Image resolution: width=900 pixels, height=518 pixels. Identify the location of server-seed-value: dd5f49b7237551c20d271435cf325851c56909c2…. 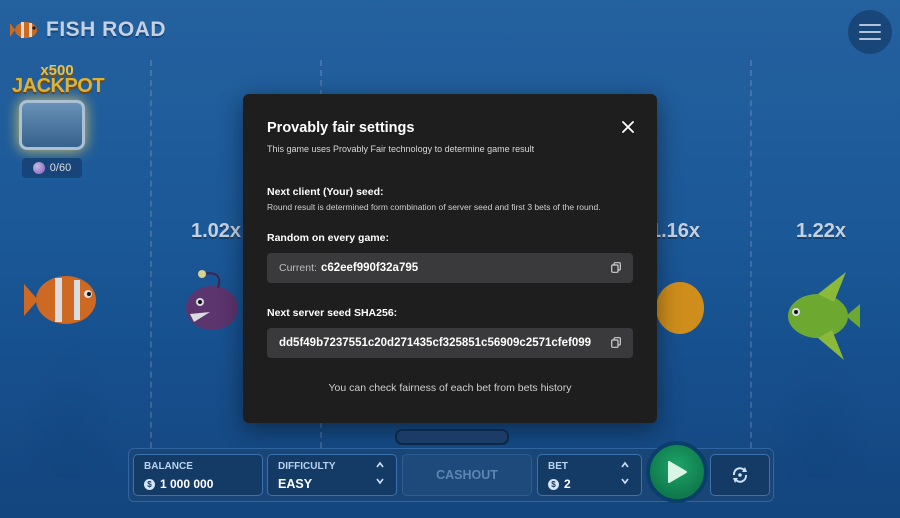
(435, 343).